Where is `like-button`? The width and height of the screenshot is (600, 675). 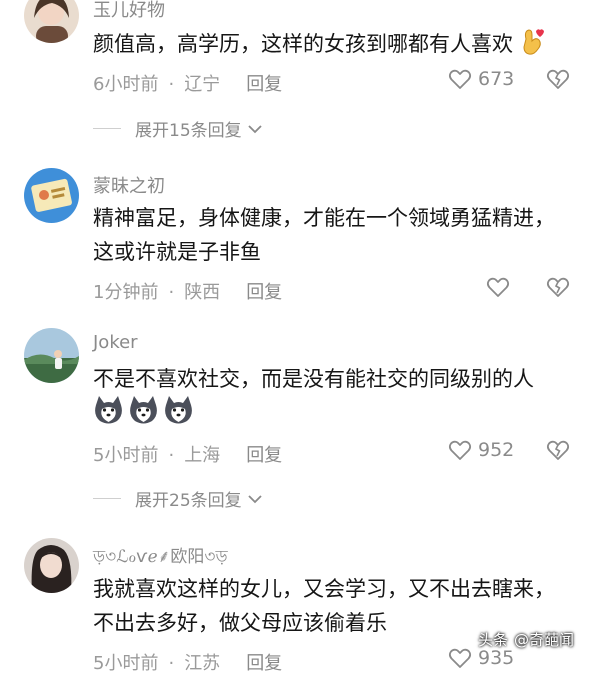 like-button is located at coordinates (498, 287).